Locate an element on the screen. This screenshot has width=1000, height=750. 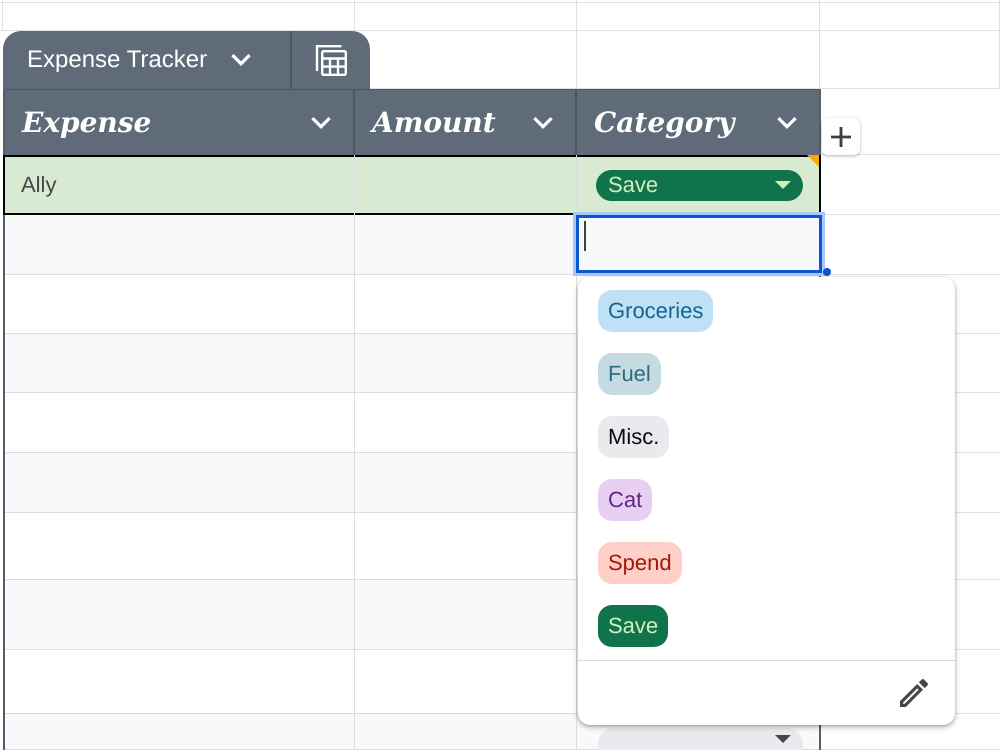
corner-marker-icon is located at coordinates (813, 161).